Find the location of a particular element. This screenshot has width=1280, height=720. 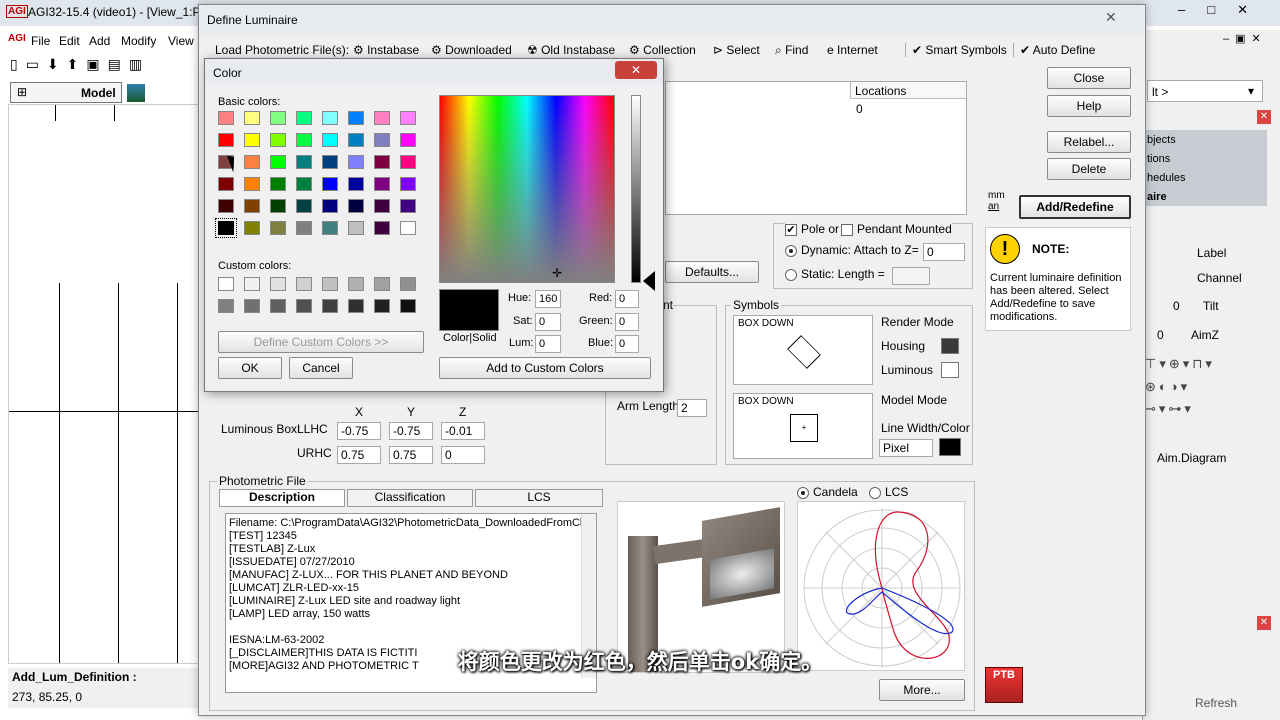

tool-icons-row: ⊤▾⊕▾⊓▾ is located at coordinates (1180, 364).